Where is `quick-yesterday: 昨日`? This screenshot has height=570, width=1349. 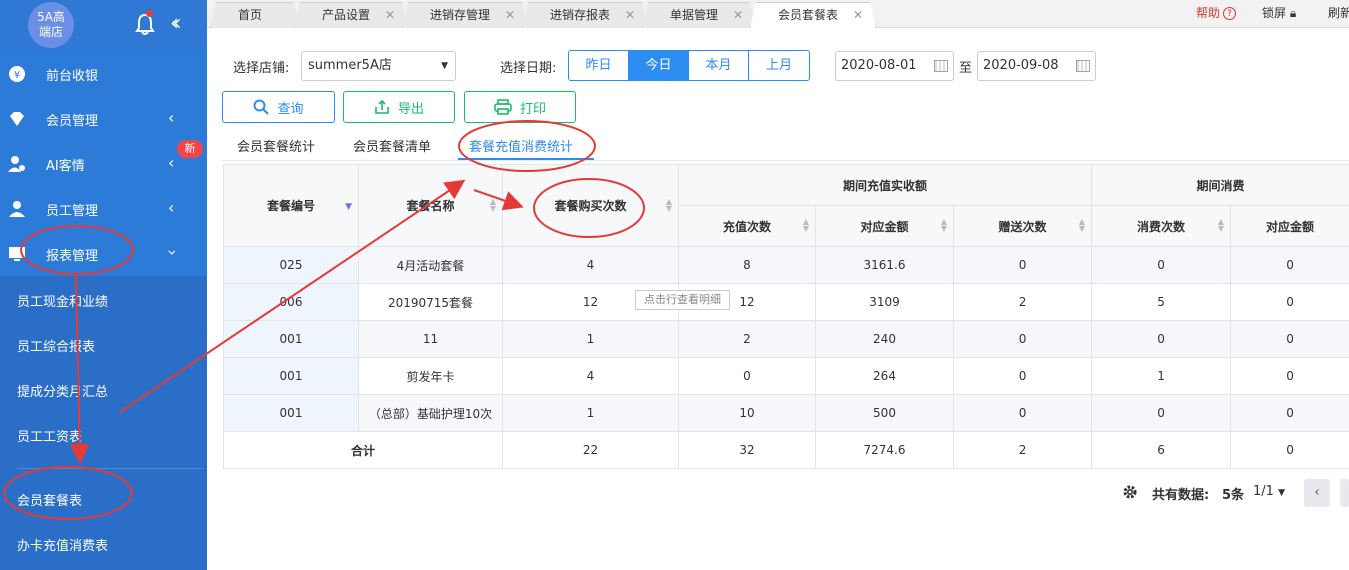
quick-yesterday: 昨日 is located at coordinates (599, 65).